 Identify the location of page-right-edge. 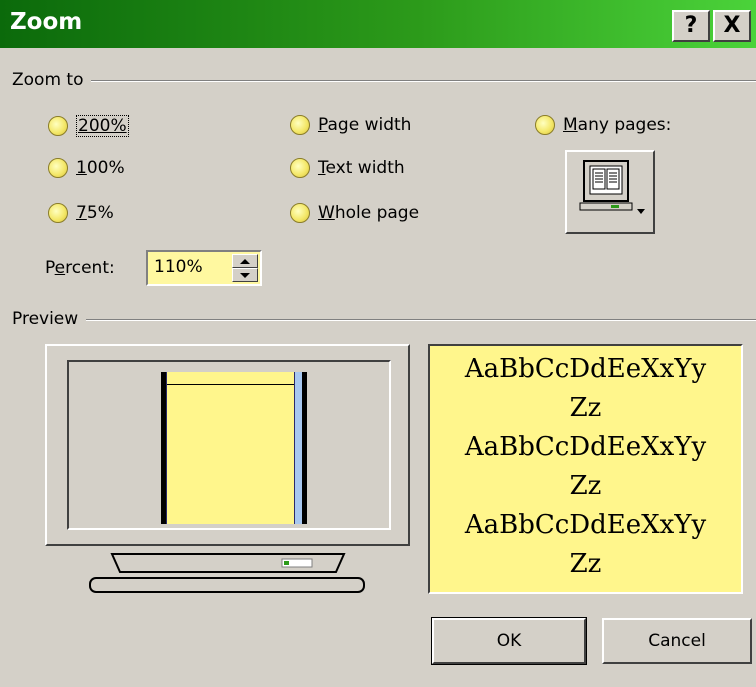
(304, 448).